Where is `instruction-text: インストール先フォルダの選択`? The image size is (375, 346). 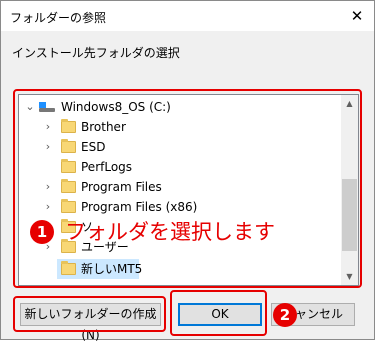 instruction-text: インストール先フォルダの選択 is located at coordinates (96, 53).